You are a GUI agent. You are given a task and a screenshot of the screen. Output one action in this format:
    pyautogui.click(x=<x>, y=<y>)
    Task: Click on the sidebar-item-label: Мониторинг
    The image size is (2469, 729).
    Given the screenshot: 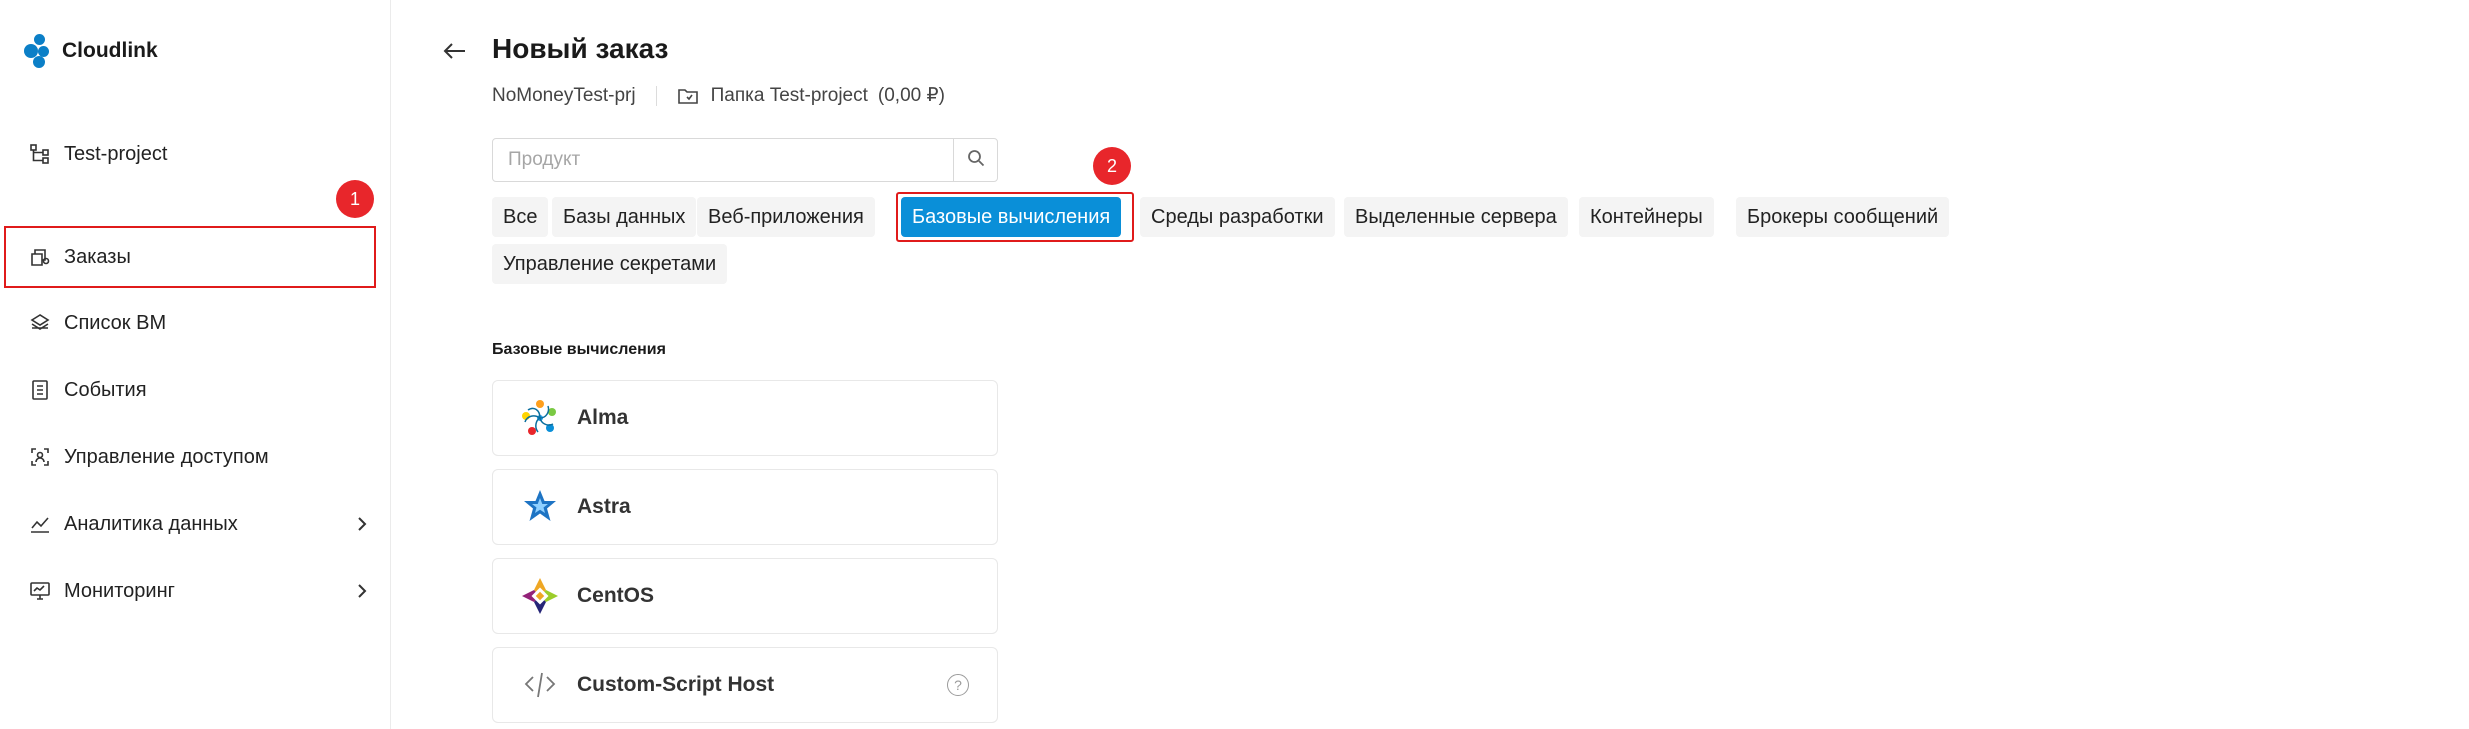 What is the action you would take?
    pyautogui.click(x=119, y=590)
    